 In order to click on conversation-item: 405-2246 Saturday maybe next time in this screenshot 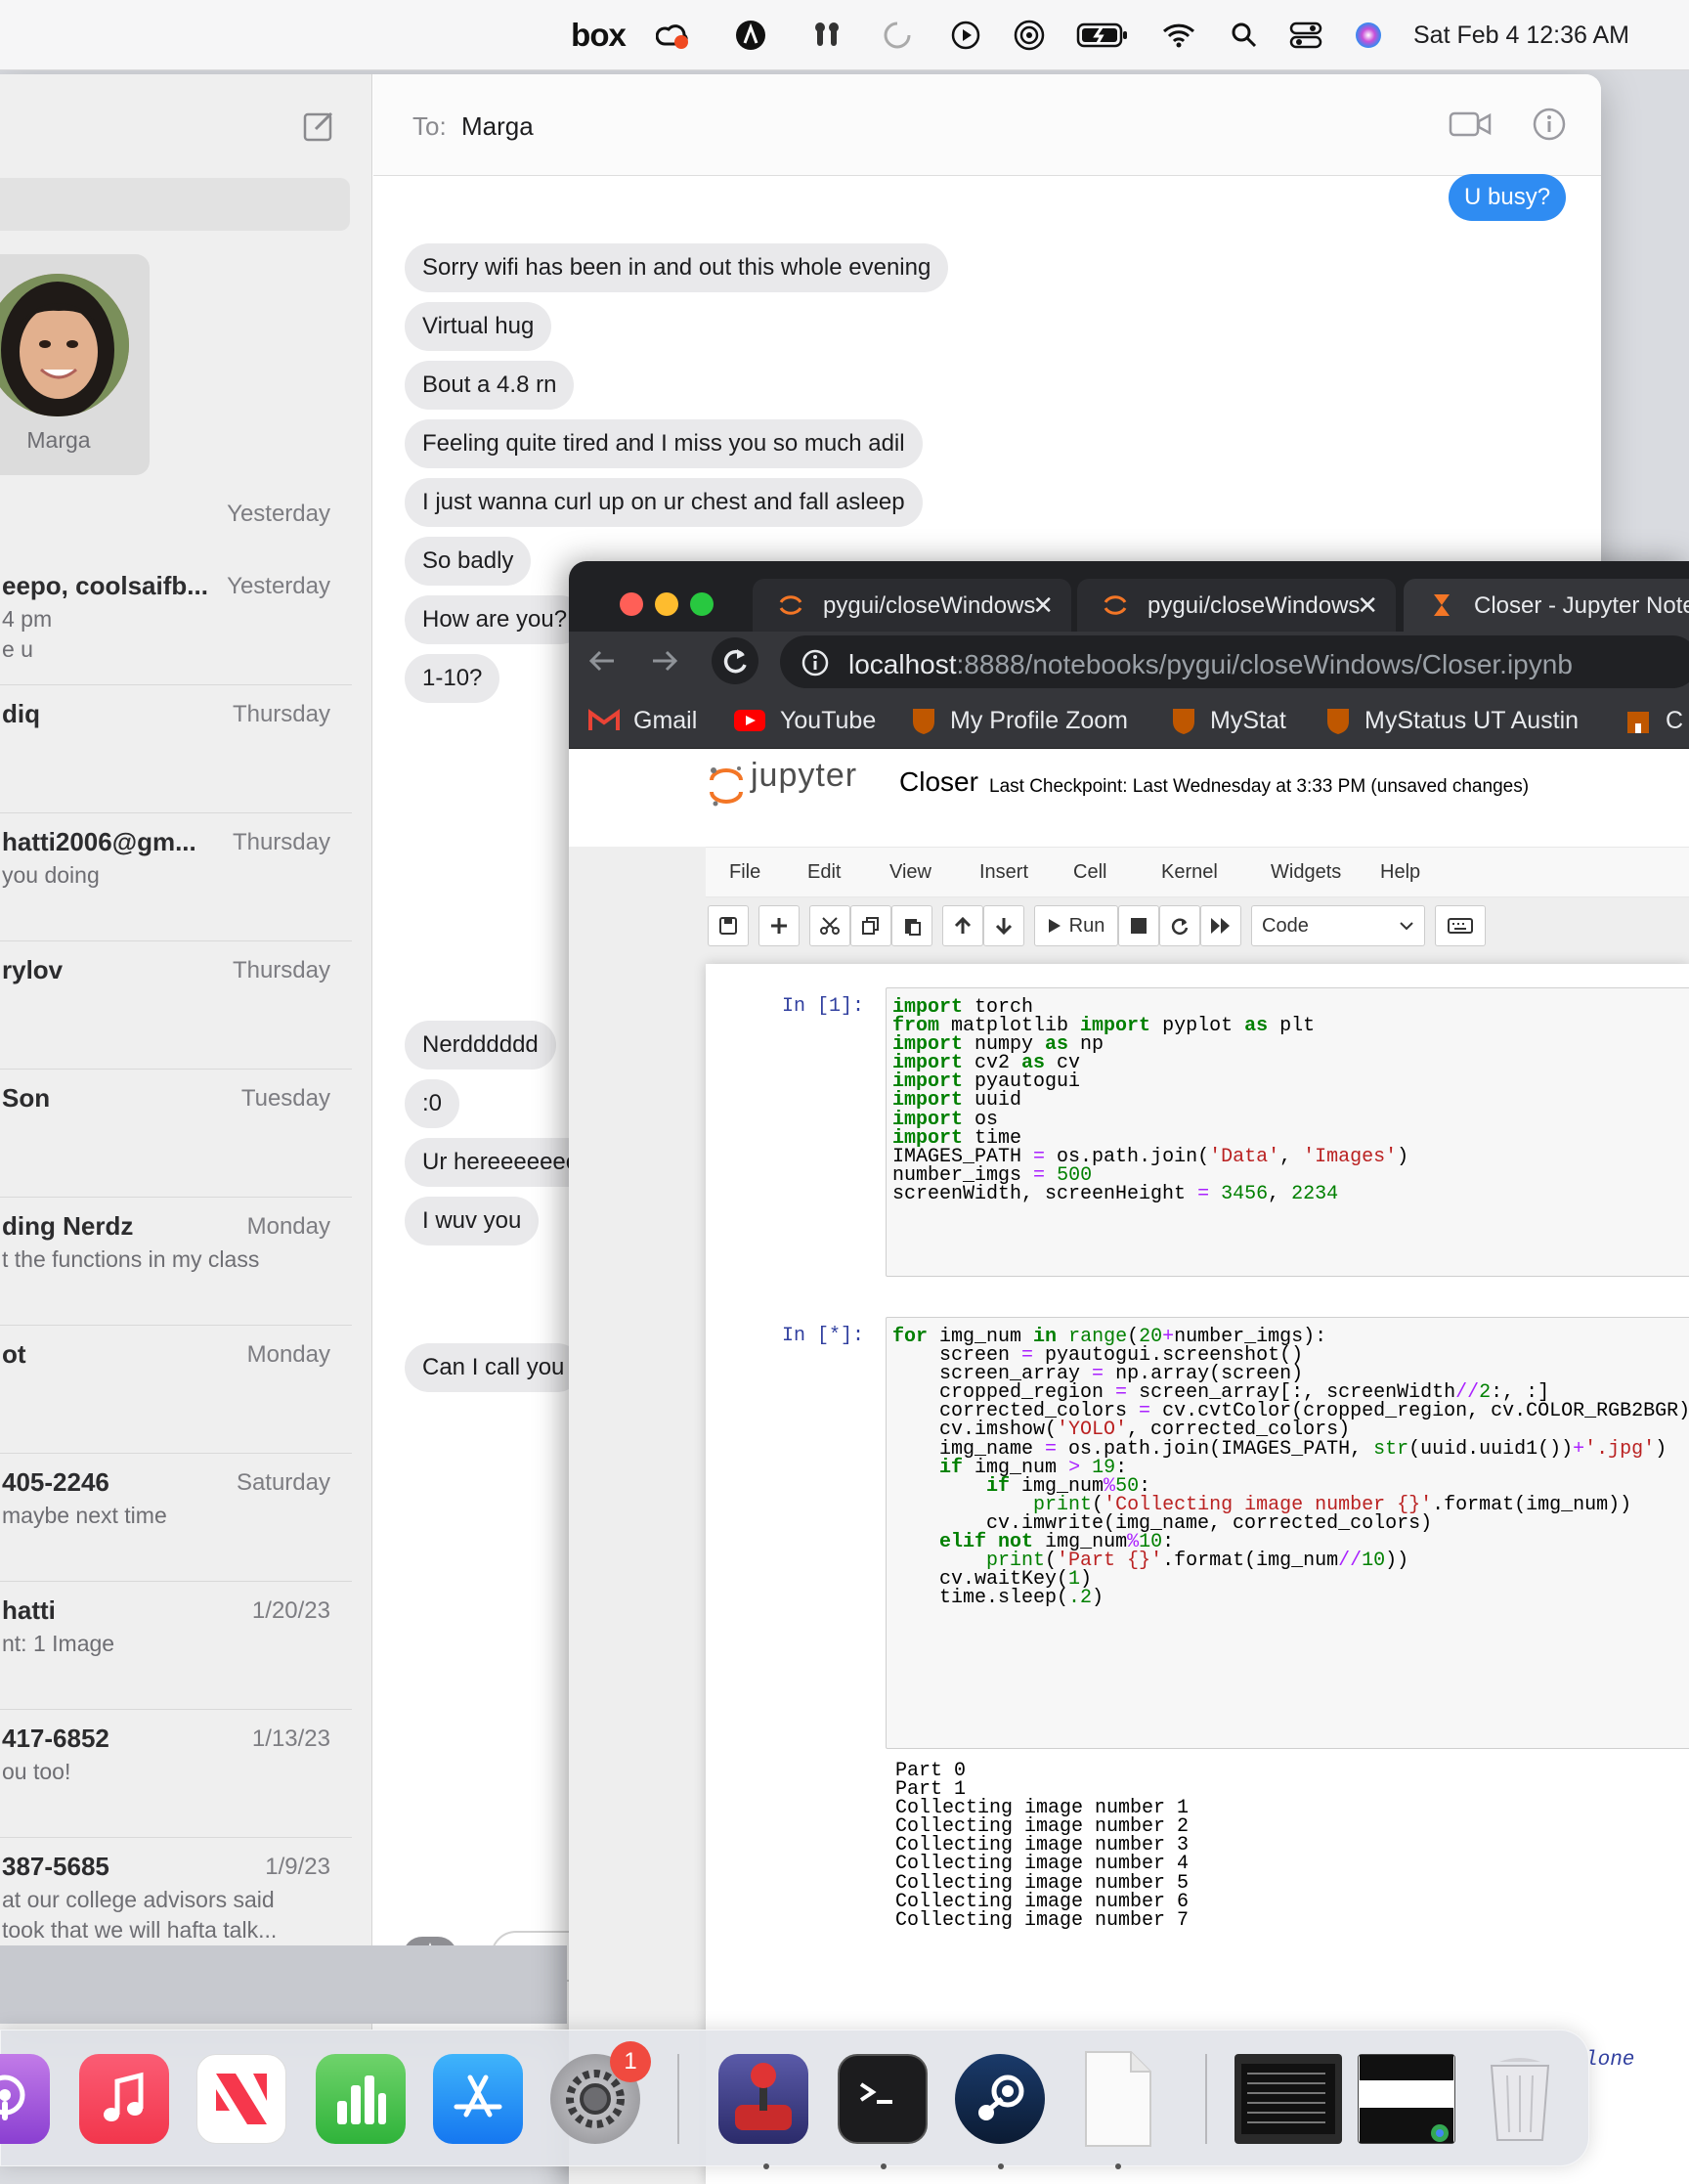, I will do `click(176, 1518)`.